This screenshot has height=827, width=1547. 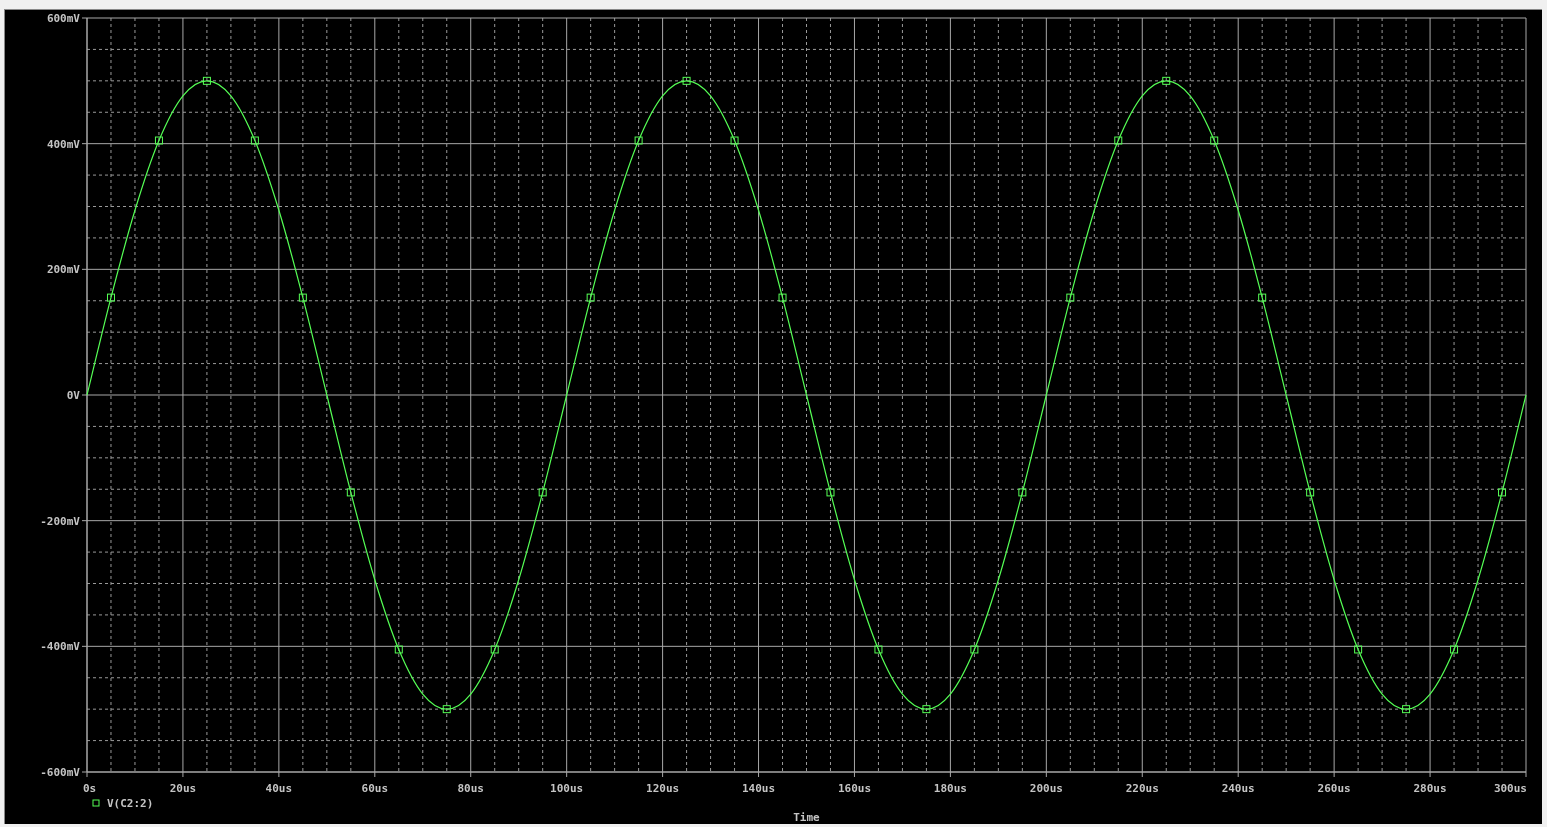 I want to click on y-tick-label: 200mV, so click(x=63, y=270).